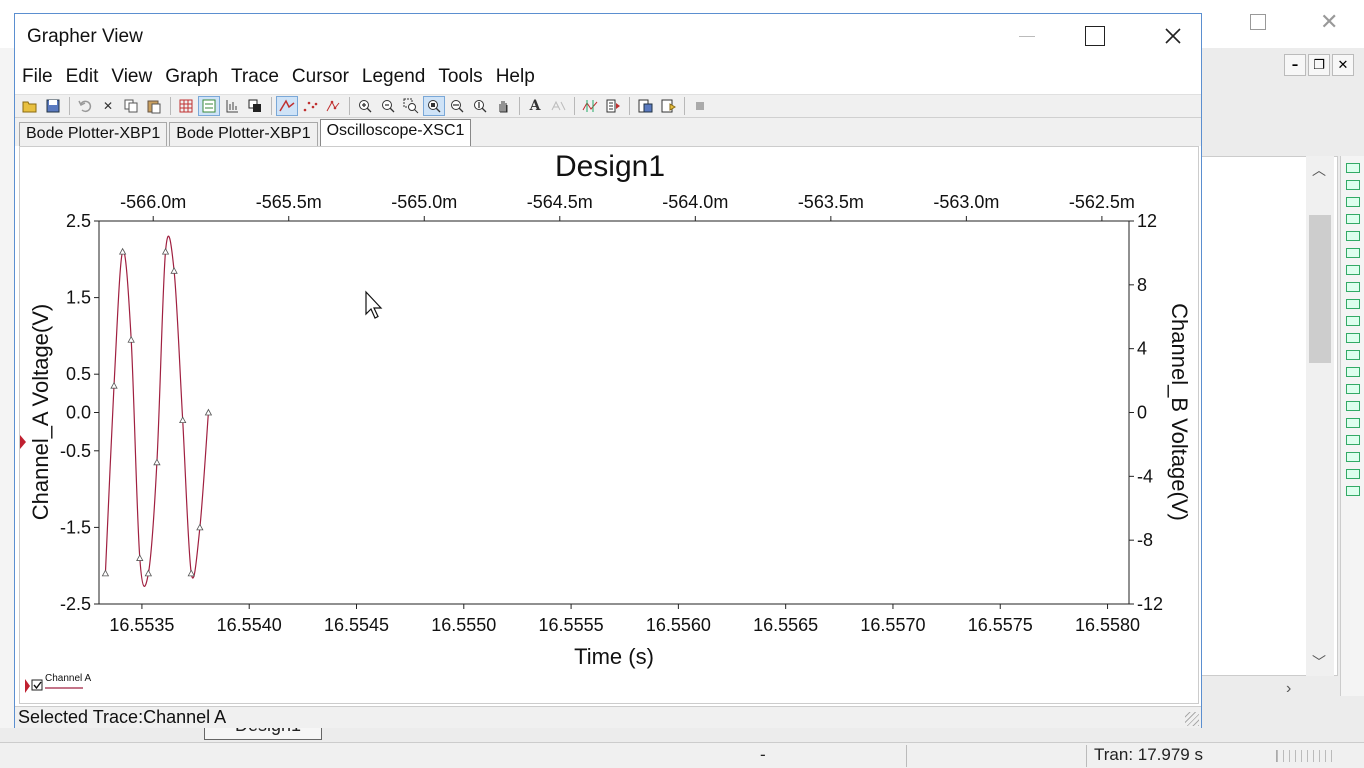  I want to click on scrollbar-thumb, so click(1320, 289).